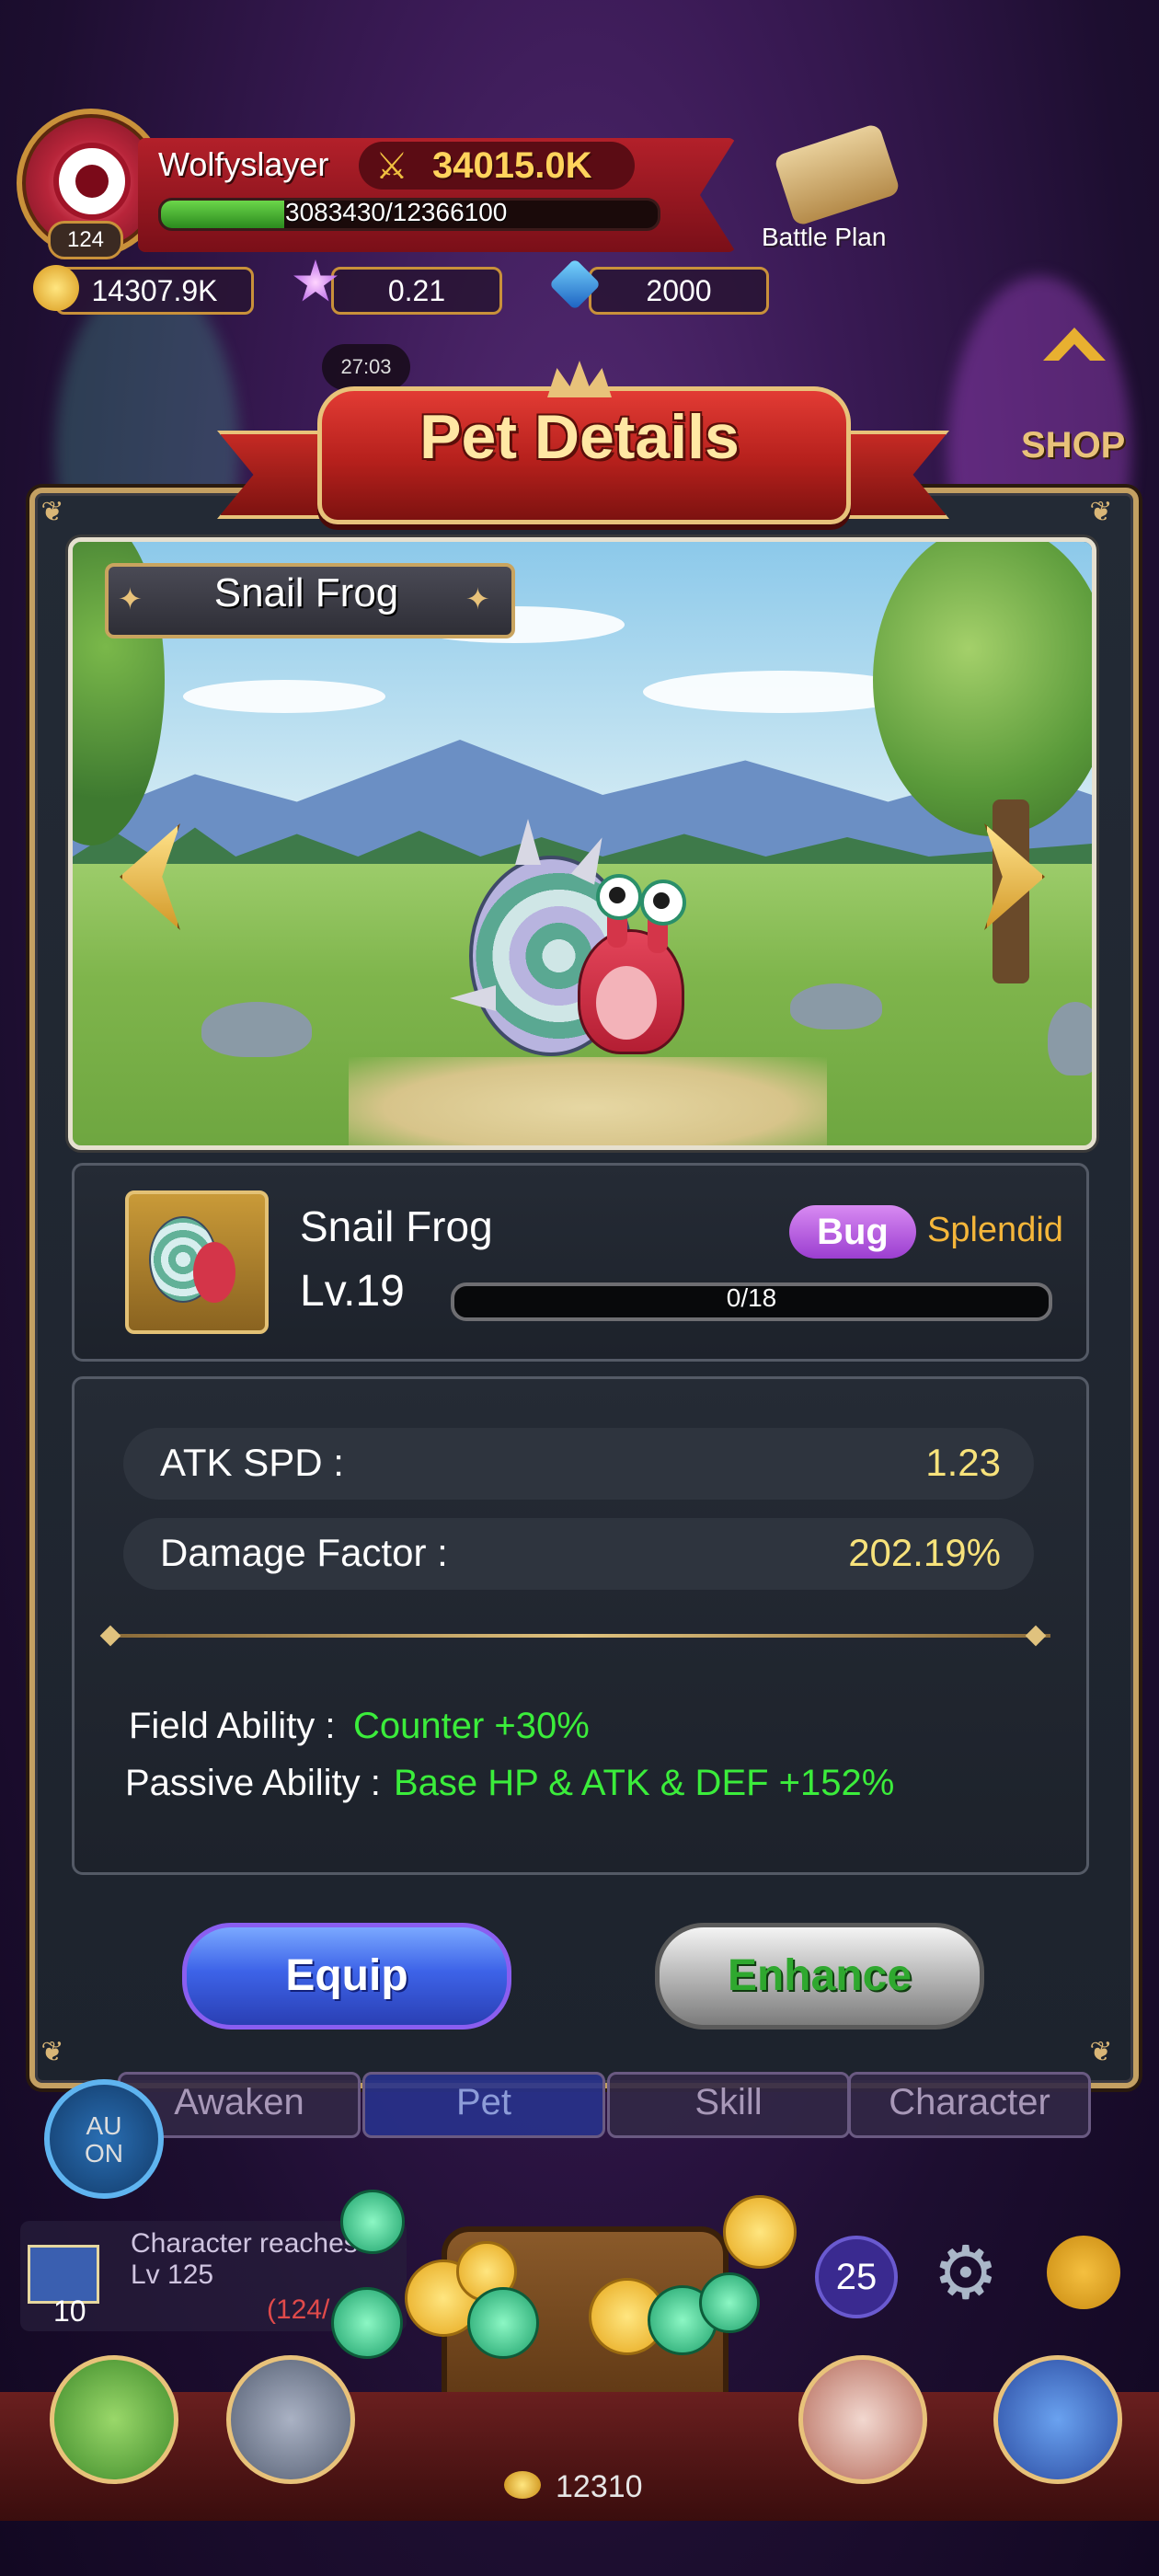 This screenshot has height=2576, width=1159. I want to click on player-power: 34015.0K, so click(512, 165).